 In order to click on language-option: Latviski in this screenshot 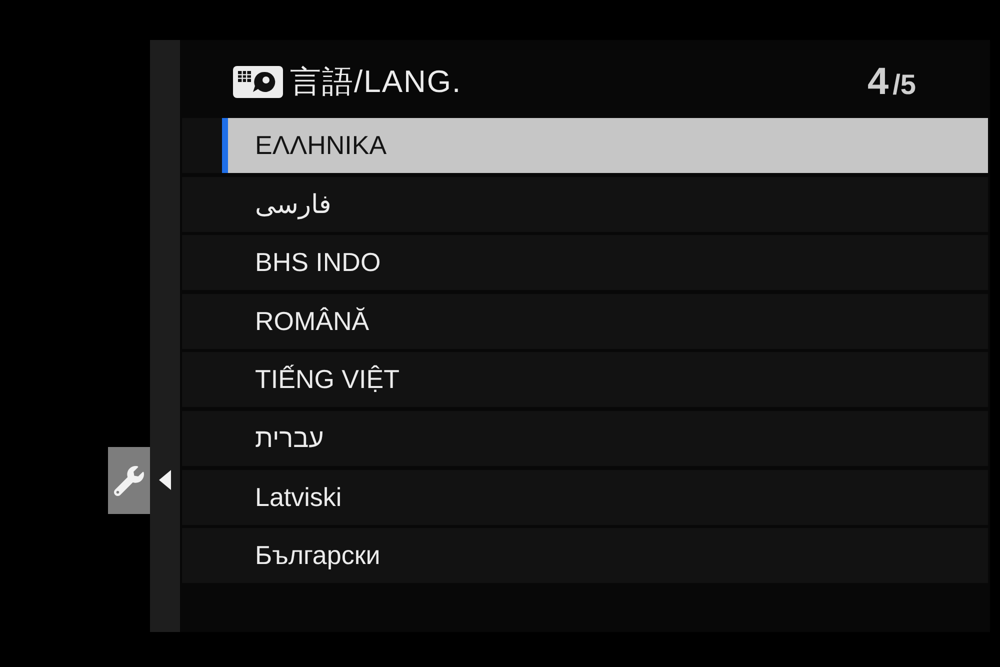, I will do `click(585, 497)`.